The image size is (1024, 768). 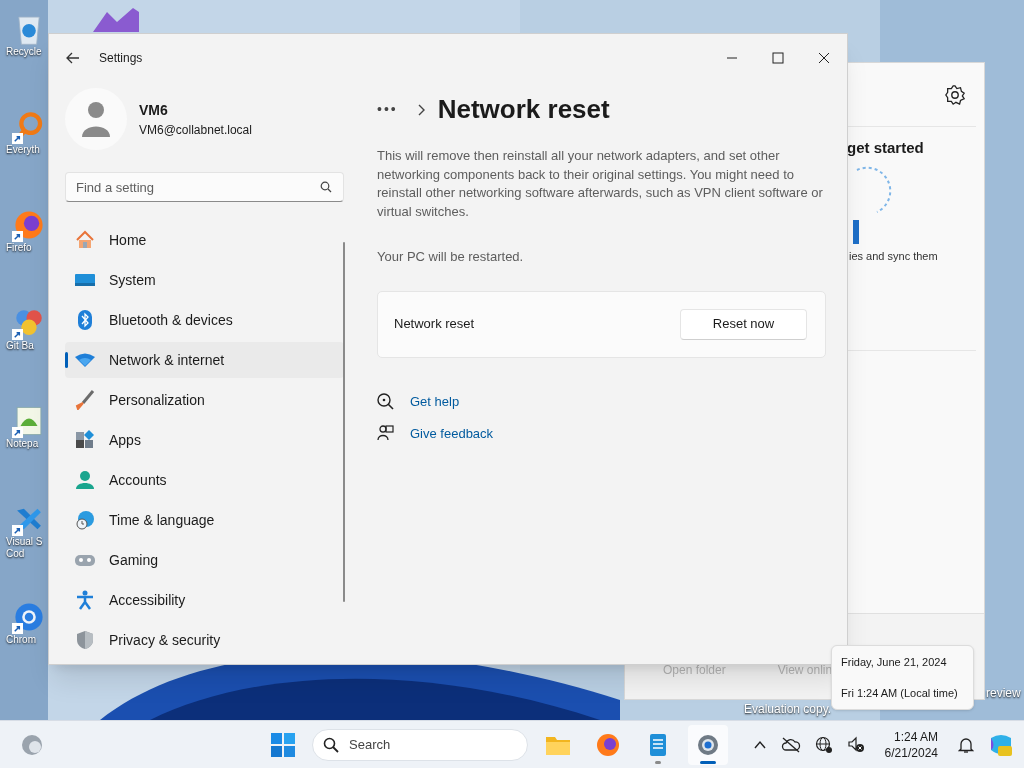 I want to click on firefox-icon, so click(x=29, y=225).